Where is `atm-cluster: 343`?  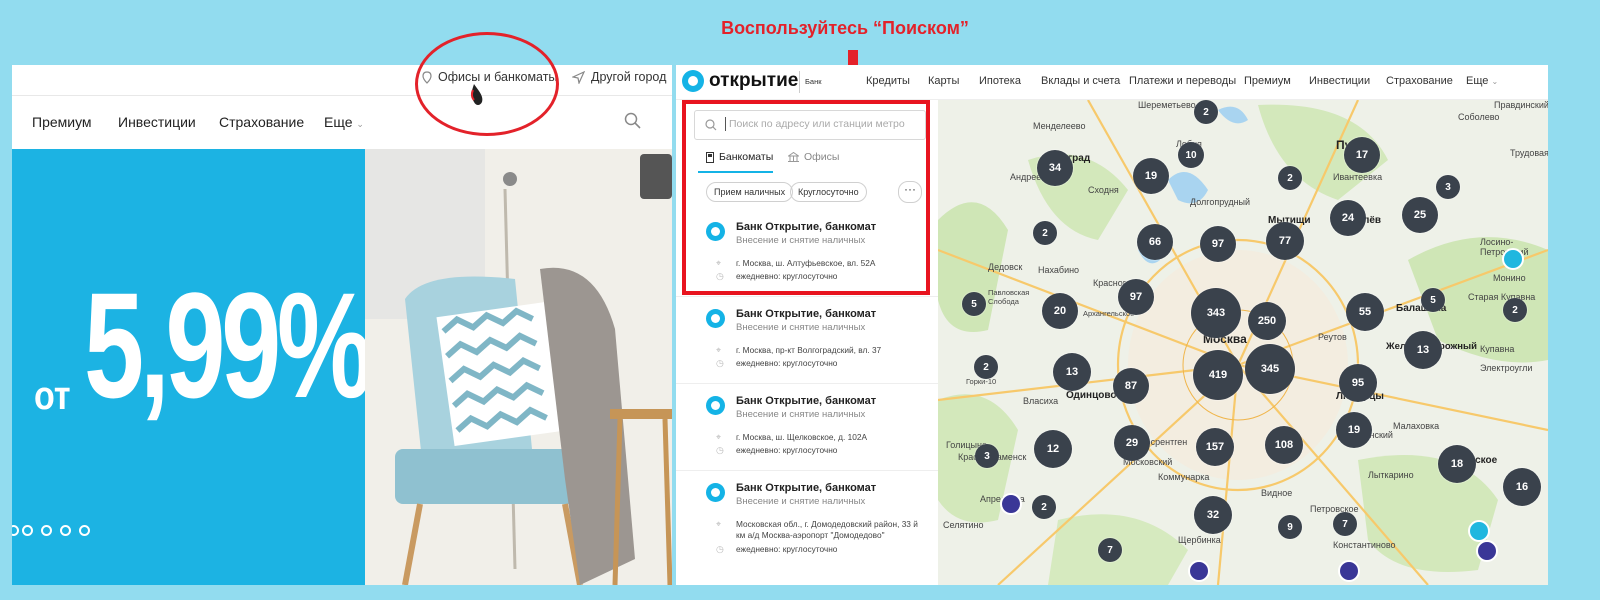
atm-cluster: 343 is located at coordinates (1216, 313).